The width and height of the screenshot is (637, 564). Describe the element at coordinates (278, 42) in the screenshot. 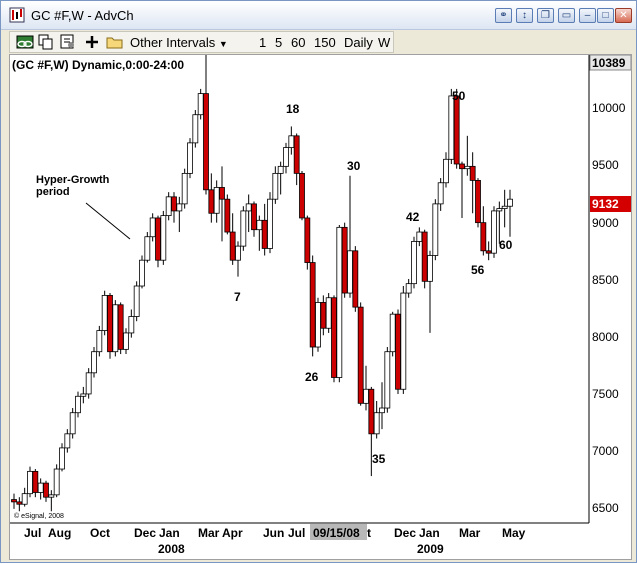

I see `interval-5: 5` at that location.